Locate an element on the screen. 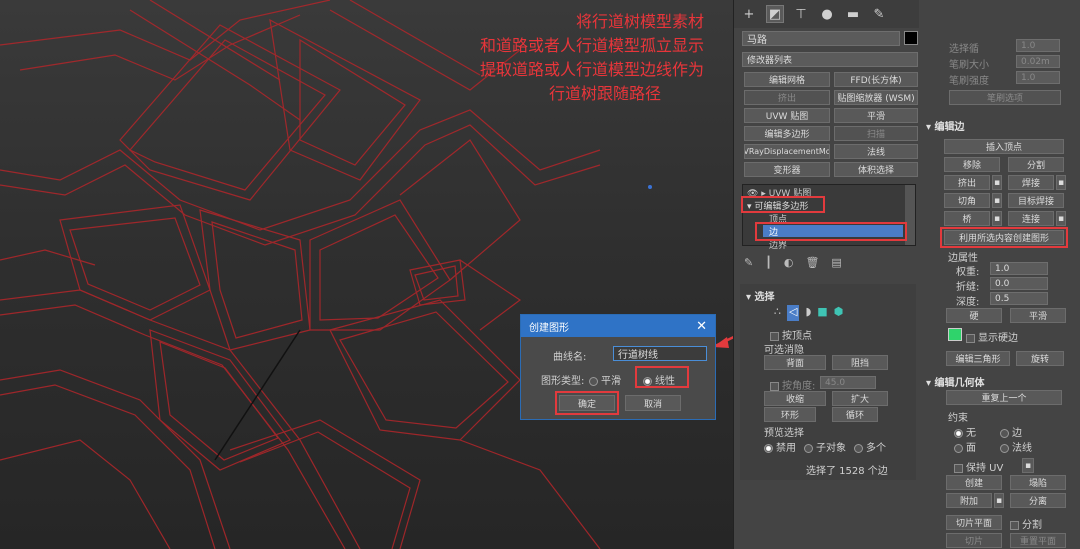  modifier-button: 扫描 is located at coordinates (876, 133).